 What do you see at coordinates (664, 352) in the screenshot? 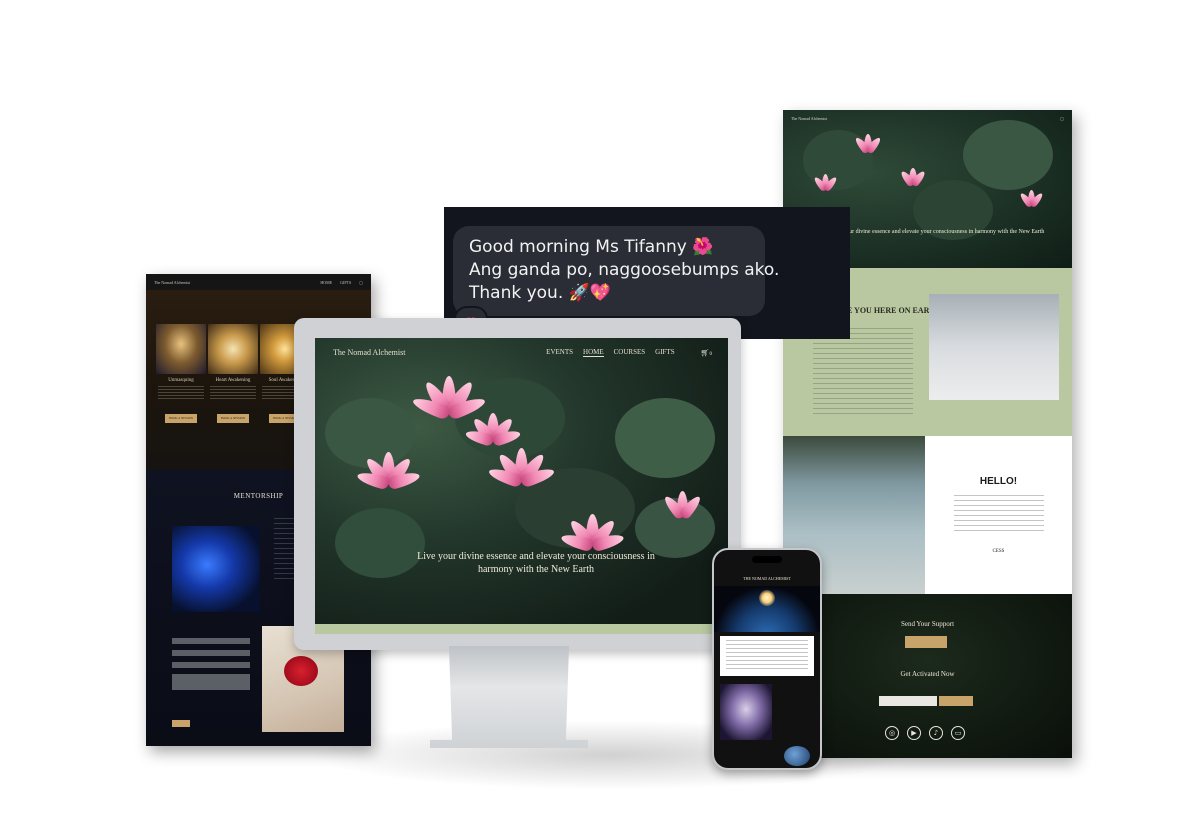
I see `nav-gifts: GIFTS` at bounding box center [664, 352].